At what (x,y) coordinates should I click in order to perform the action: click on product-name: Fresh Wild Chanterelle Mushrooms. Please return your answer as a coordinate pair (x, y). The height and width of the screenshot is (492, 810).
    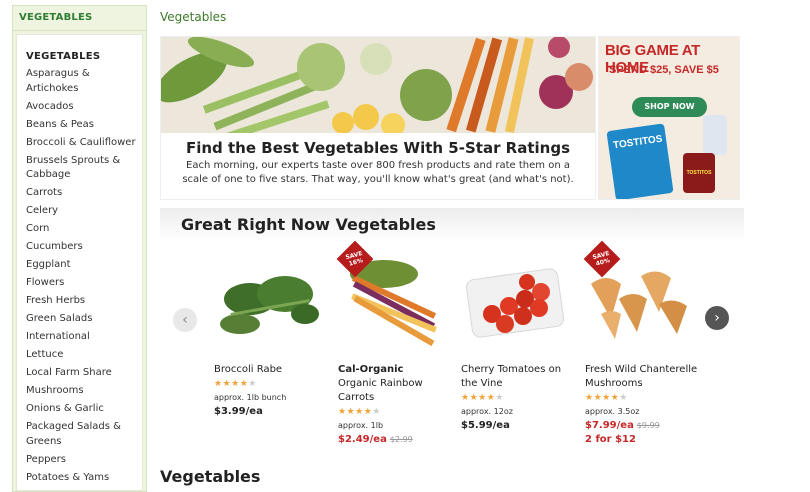
    Looking at the image, I should click on (641, 376).